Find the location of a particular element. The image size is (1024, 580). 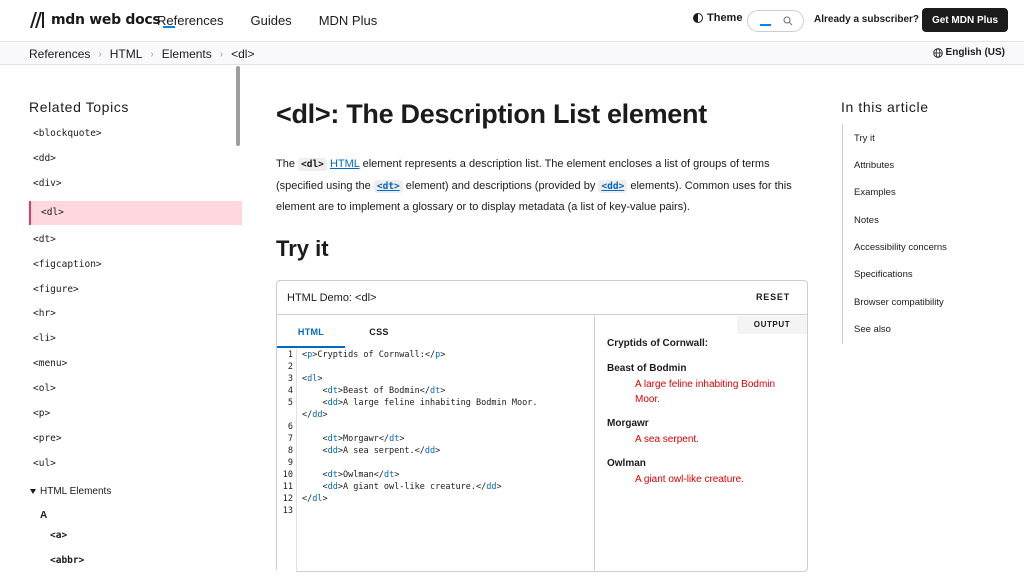

page-title: <dl>: The Description List element is located at coordinates (491, 114).